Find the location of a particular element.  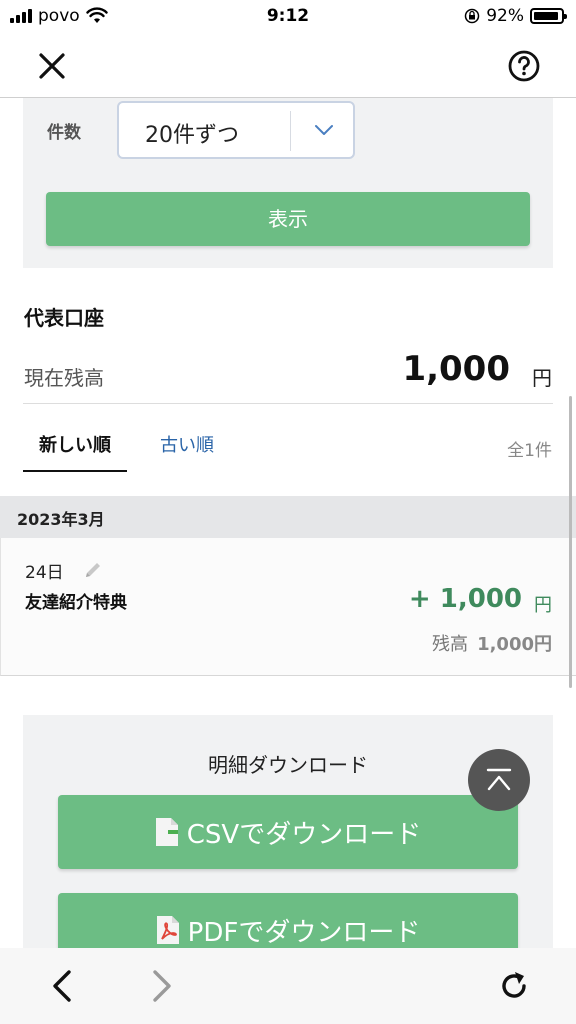

reload-icon is located at coordinates (514, 986).